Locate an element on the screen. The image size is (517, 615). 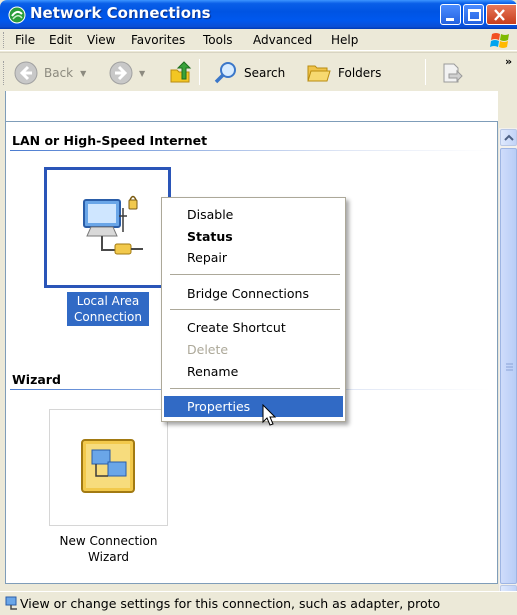
close-icon is located at coordinates (499, 15).